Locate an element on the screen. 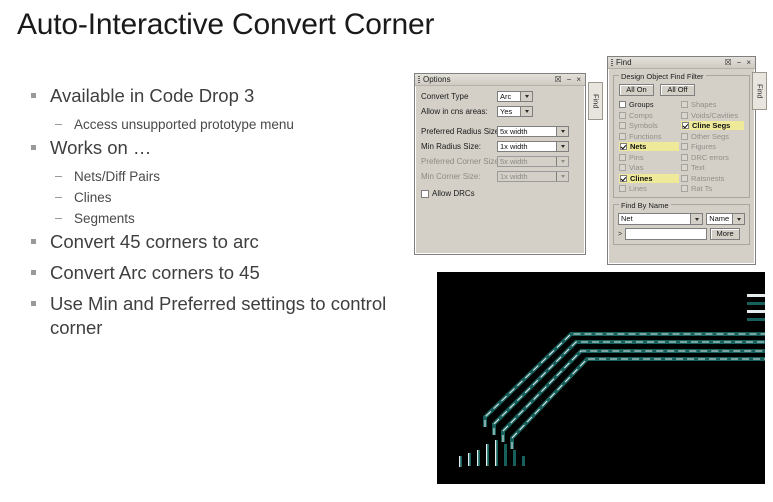 Image resolution: width=773 pixels, height=502 pixels. find-filter-checkbox: Vias is located at coordinates (649, 167).